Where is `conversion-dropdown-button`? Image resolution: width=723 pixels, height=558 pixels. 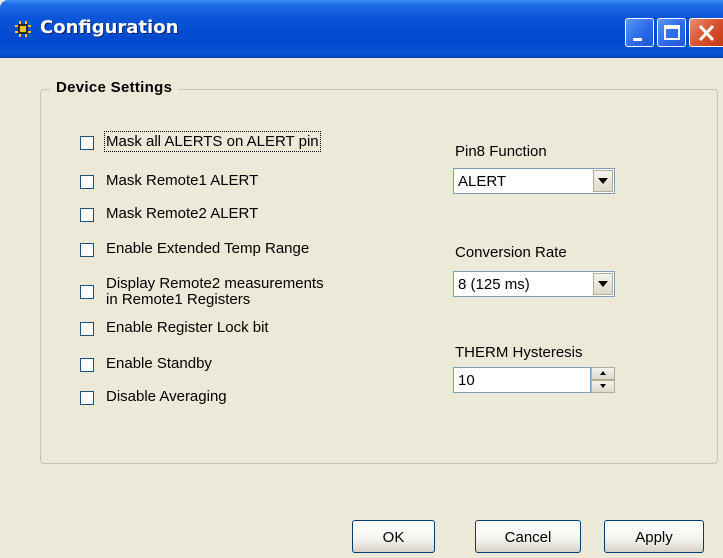 conversion-dropdown-button is located at coordinates (603, 284).